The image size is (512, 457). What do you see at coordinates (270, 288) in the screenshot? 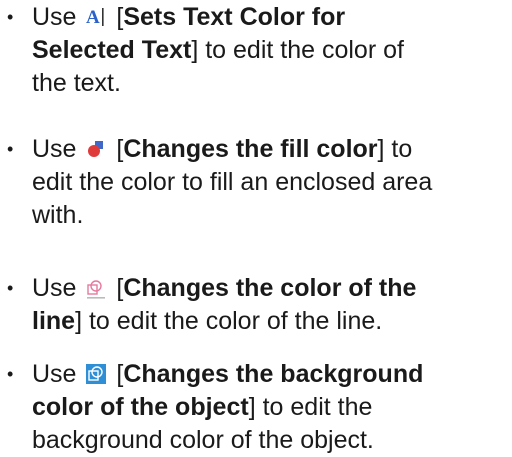
I see `item-title: Changes the color of the` at bounding box center [270, 288].